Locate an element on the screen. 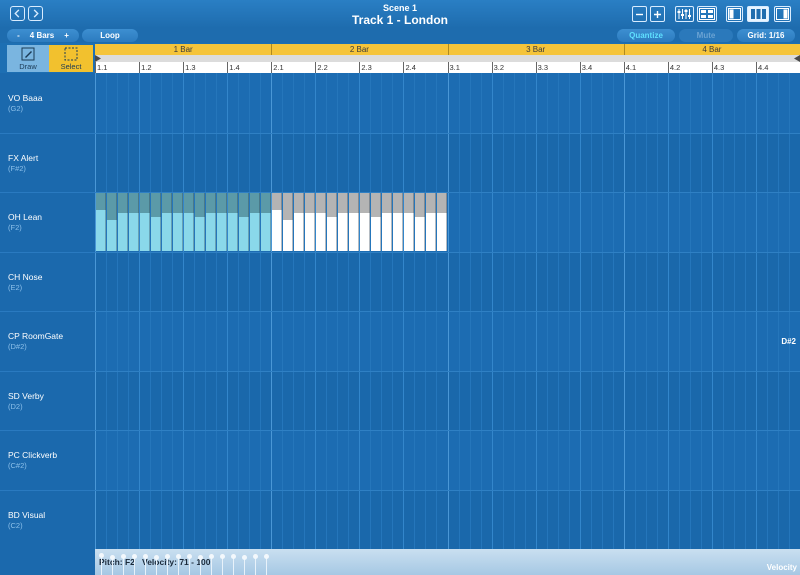 The height and width of the screenshot is (575, 800). bar-divider is located at coordinates (448, 49).